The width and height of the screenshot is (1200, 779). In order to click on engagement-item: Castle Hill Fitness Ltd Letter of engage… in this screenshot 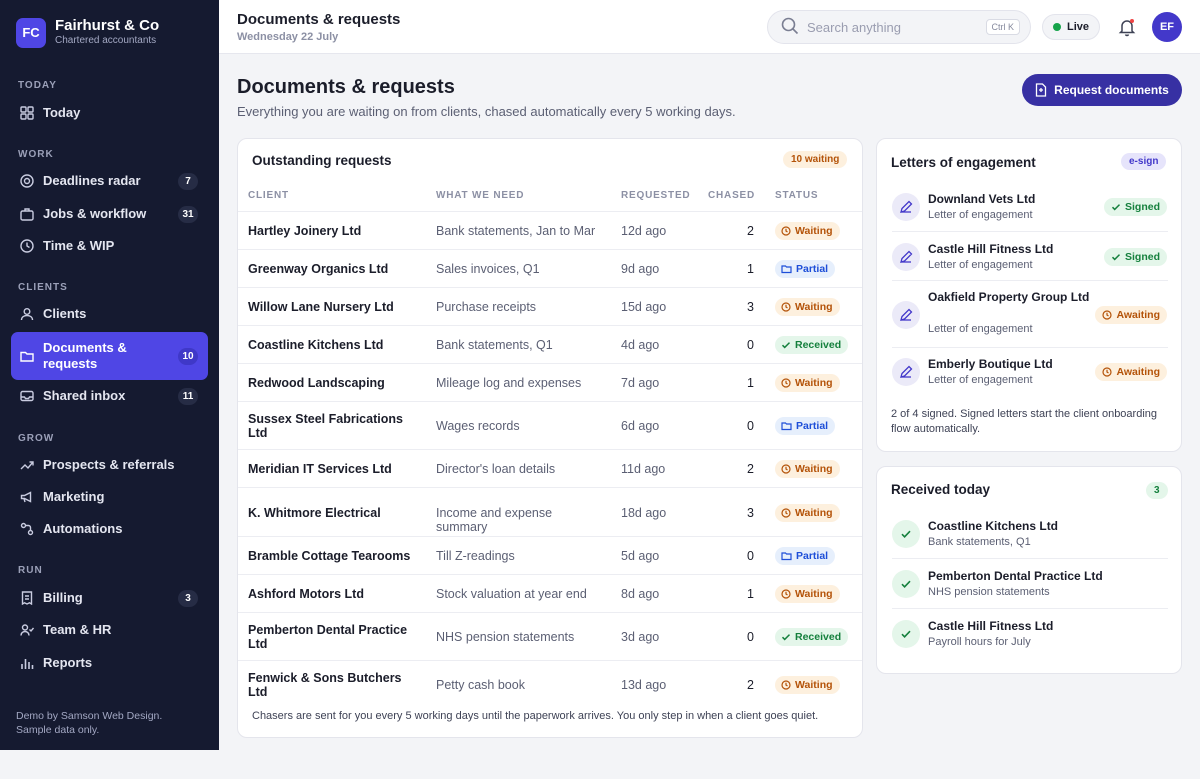, I will do `click(1022, 256)`.